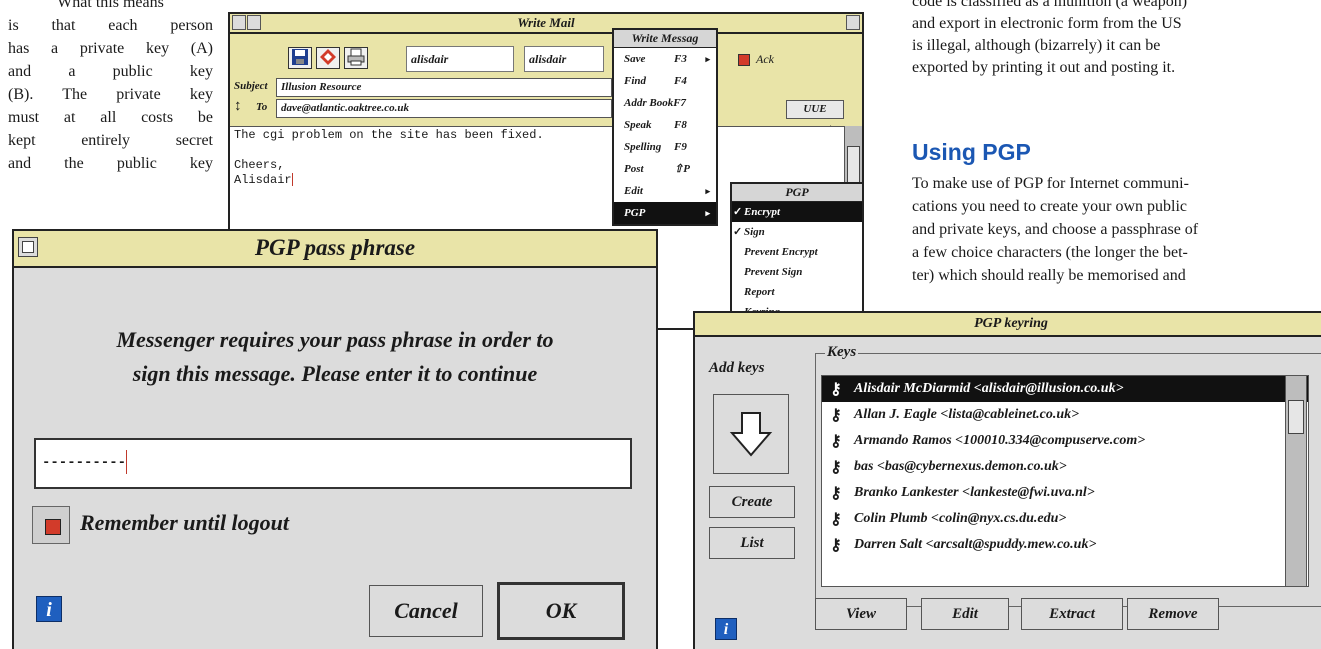  I want to click on menu-item-label: Save, so click(635, 59).